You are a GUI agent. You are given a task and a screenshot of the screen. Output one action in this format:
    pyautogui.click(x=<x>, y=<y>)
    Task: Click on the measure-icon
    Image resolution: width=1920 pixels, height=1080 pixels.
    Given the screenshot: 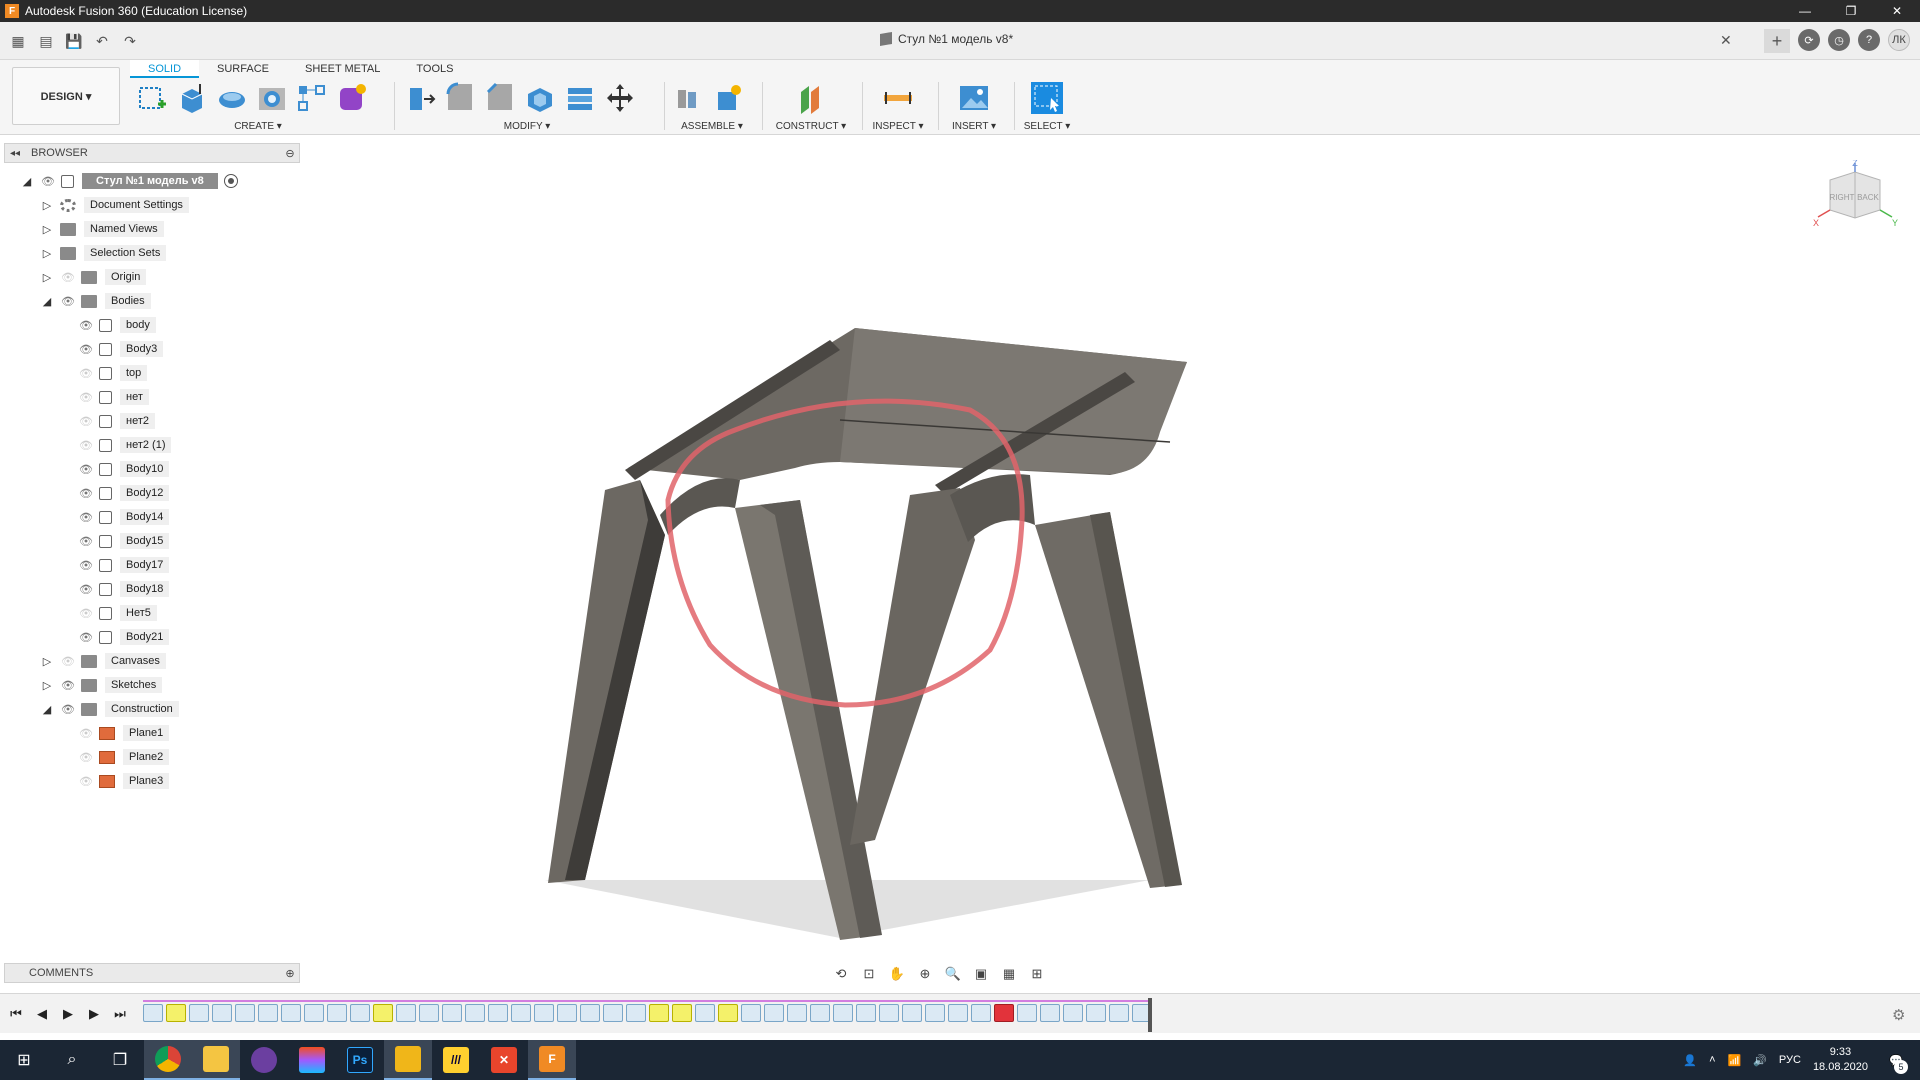 What is the action you would take?
    pyautogui.click(x=898, y=98)
    